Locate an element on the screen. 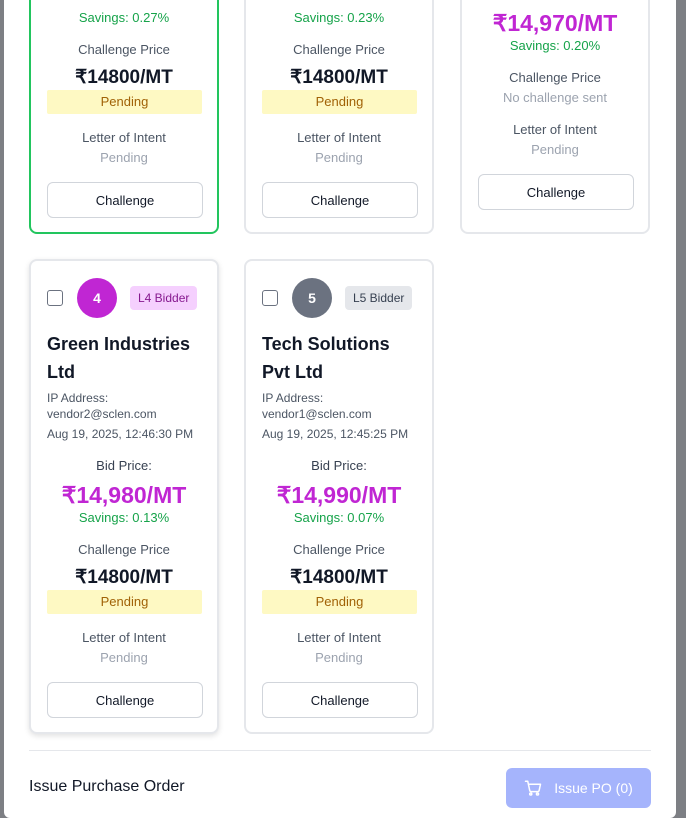  savings-text: Savings: 0.23% is located at coordinates (339, 17).